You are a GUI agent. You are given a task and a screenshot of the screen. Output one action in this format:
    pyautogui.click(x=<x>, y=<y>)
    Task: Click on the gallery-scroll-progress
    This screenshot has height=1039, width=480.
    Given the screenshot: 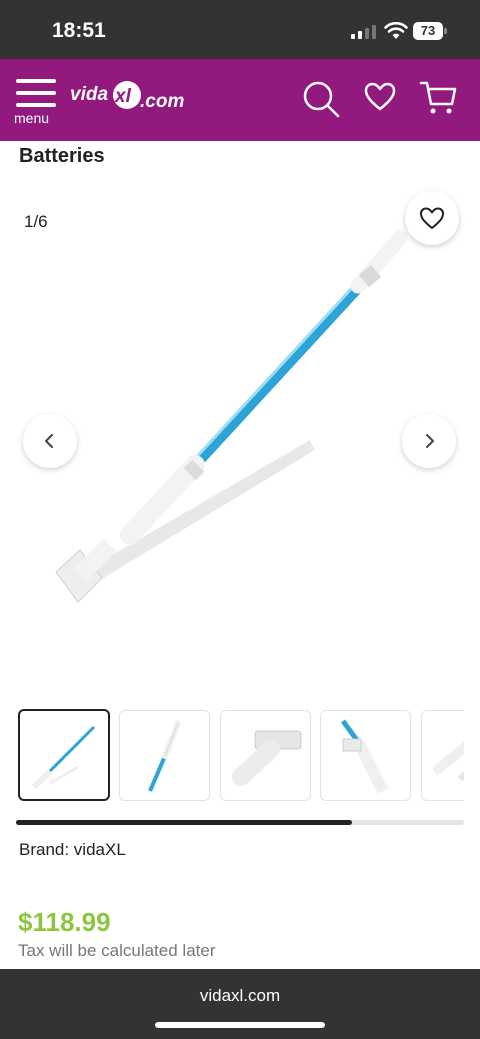 What is the action you would take?
    pyautogui.click(x=240, y=822)
    